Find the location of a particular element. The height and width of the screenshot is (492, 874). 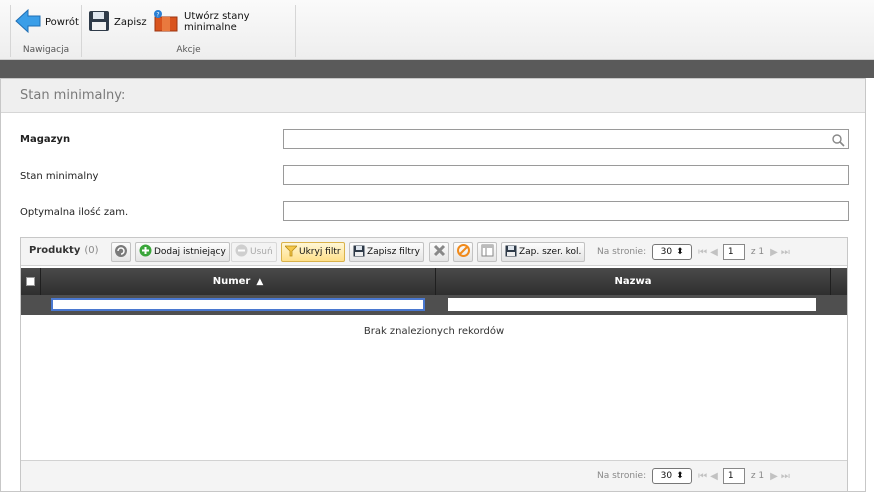

save-button: Zapisz is located at coordinates (117, 22).